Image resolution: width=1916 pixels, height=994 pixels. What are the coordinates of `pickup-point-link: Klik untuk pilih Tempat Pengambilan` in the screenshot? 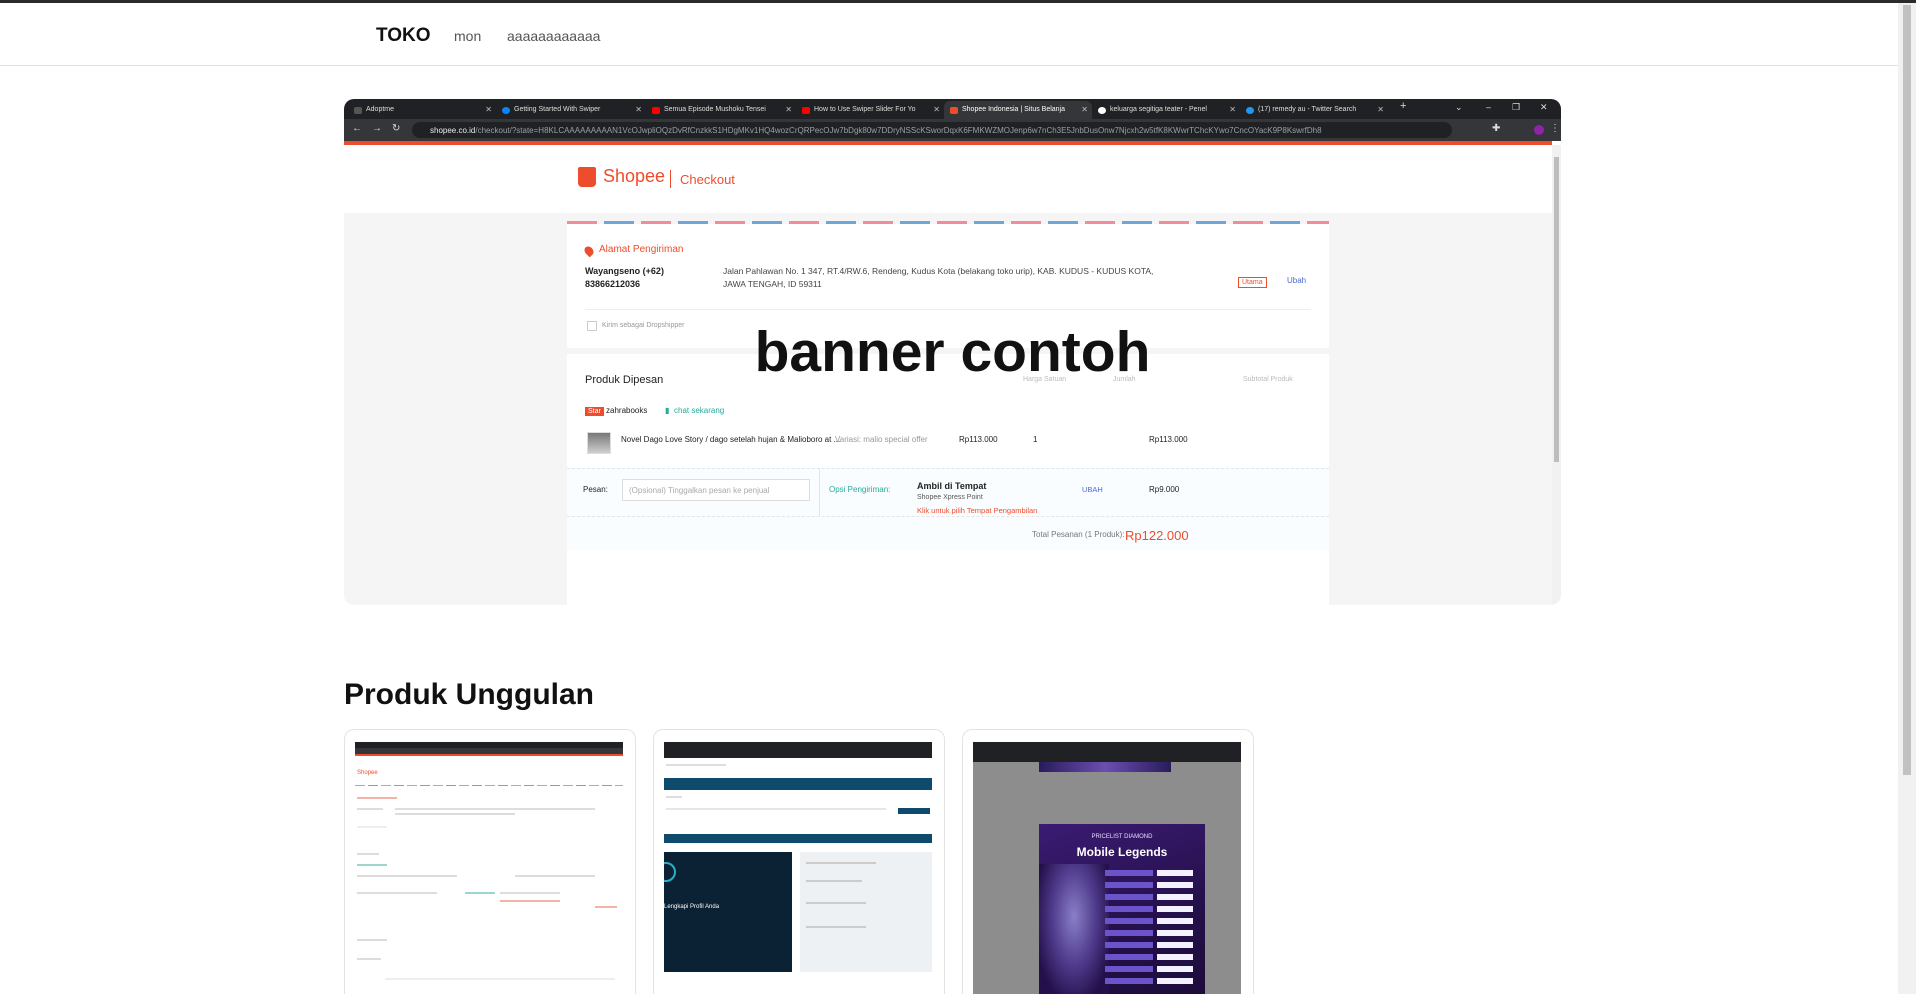 It's located at (977, 510).